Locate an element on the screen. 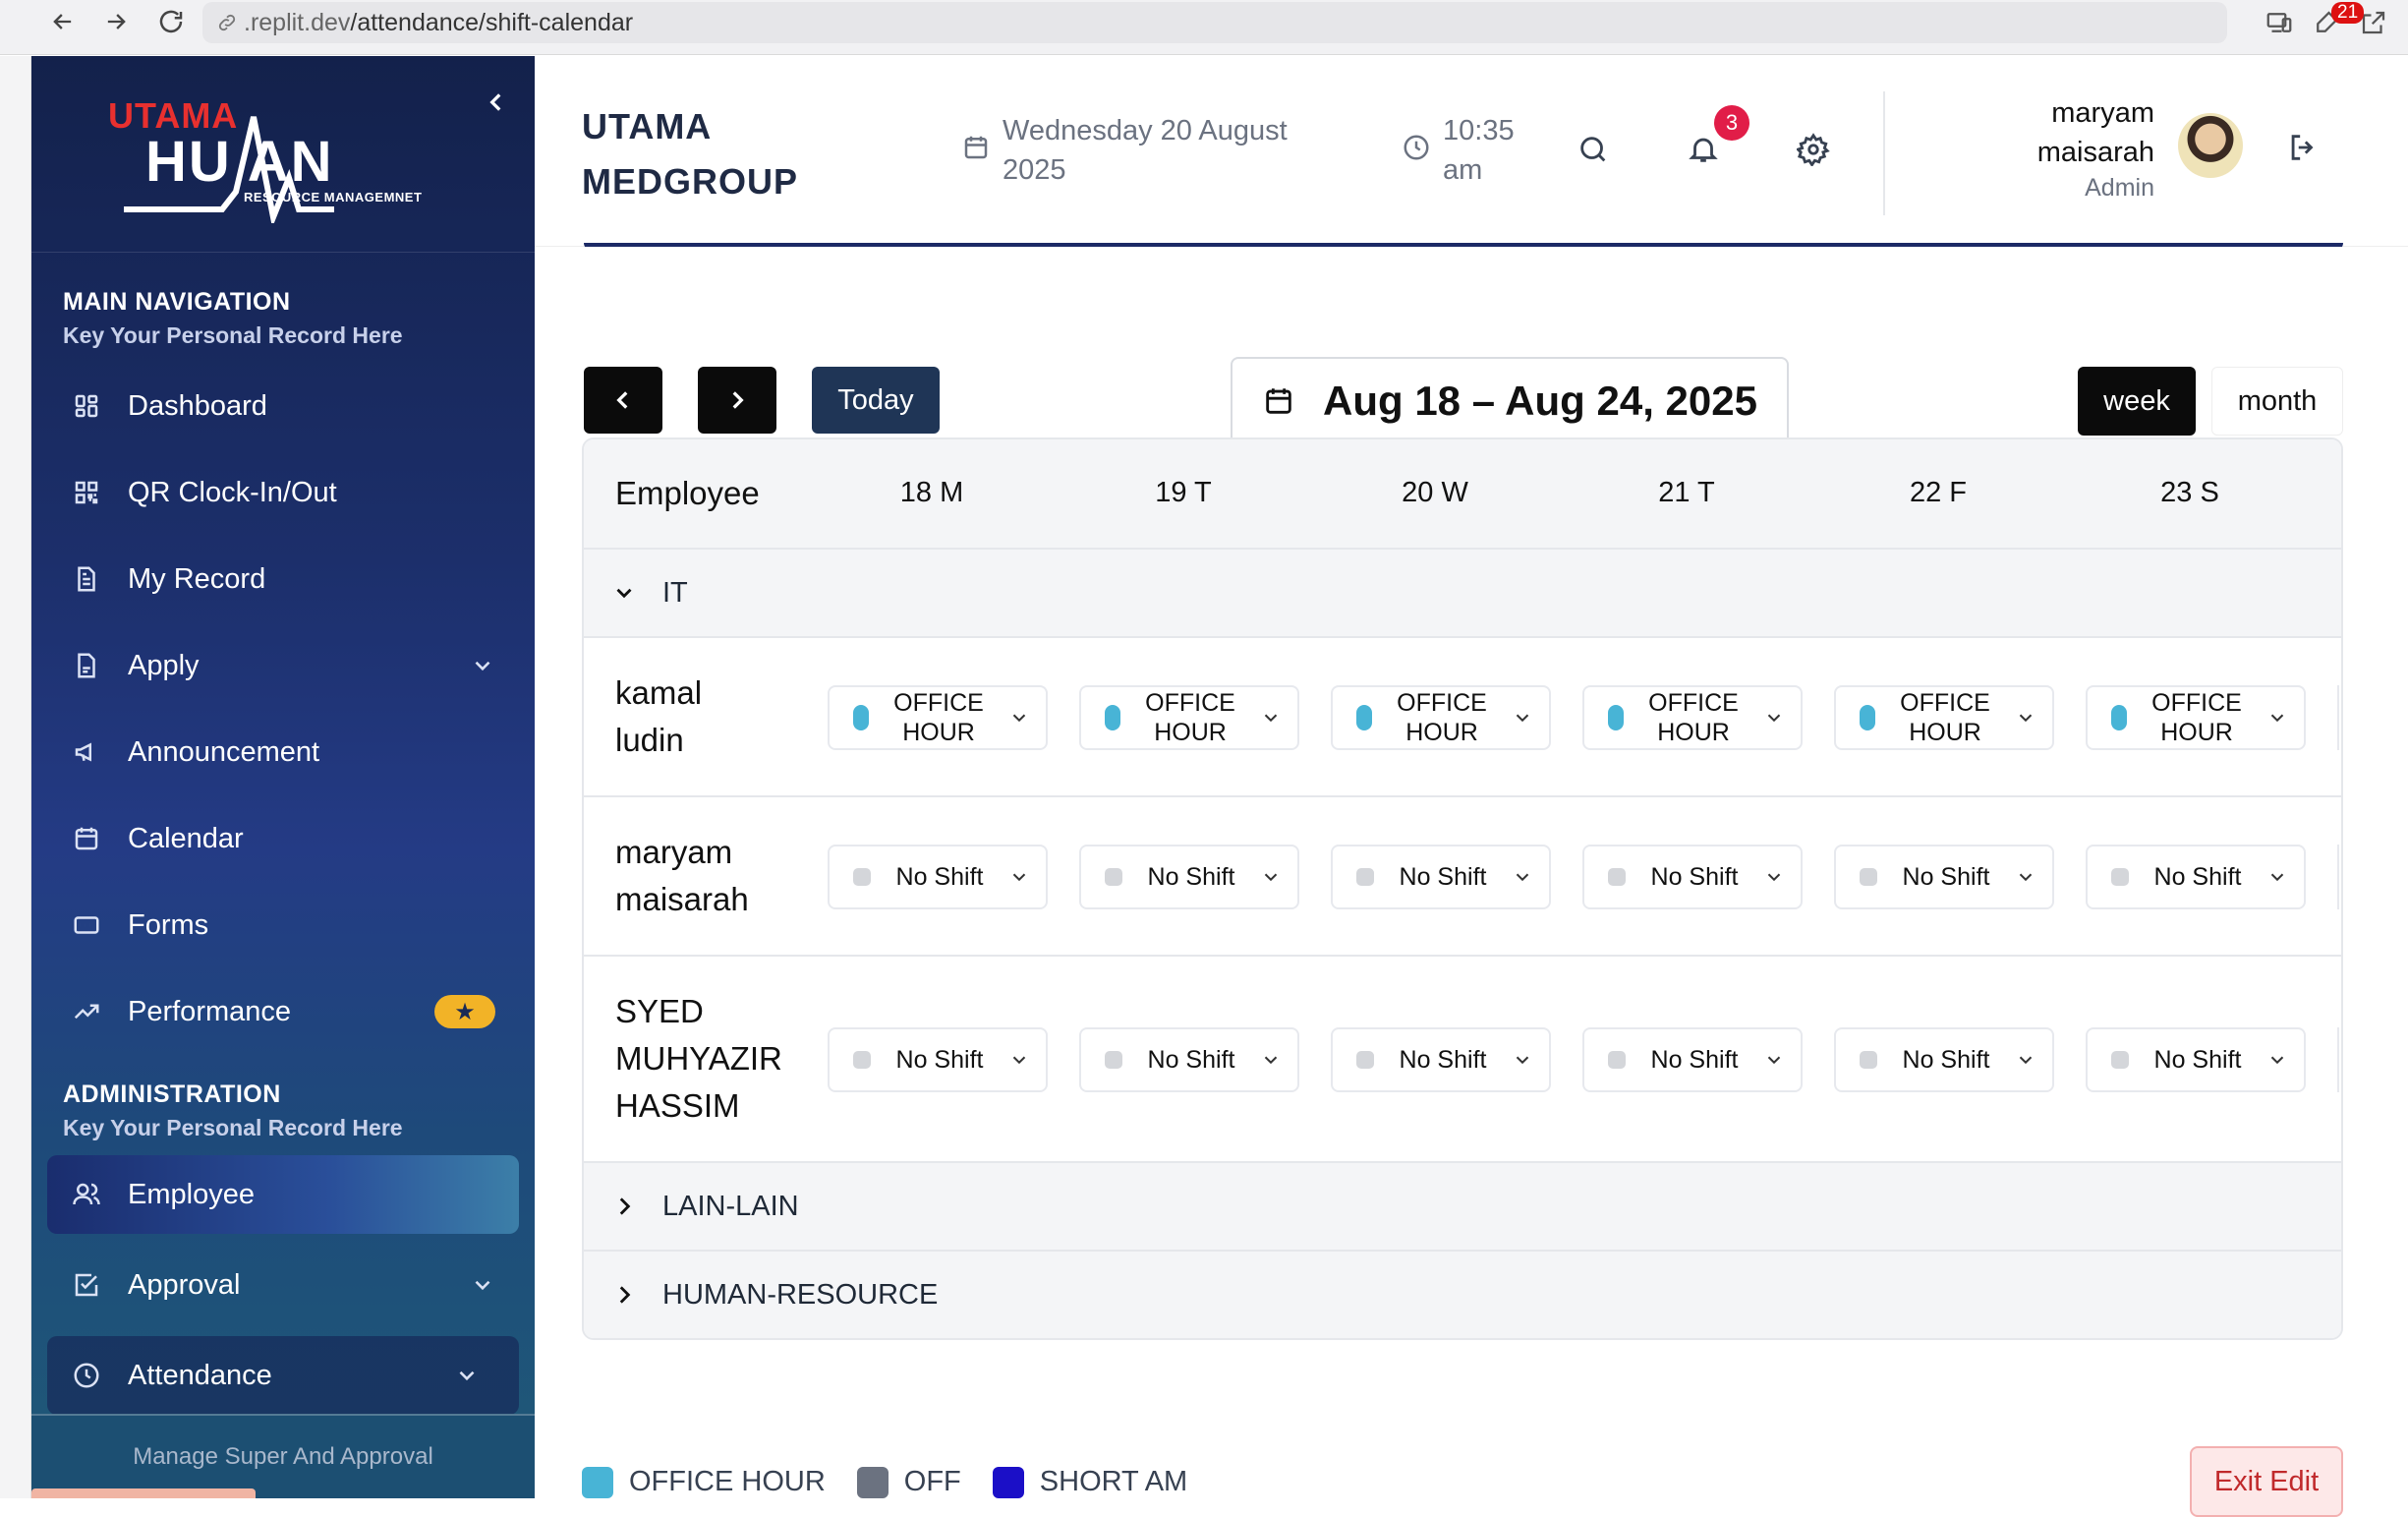 The height and width of the screenshot is (1517, 2408). next-week-button is located at coordinates (737, 400).